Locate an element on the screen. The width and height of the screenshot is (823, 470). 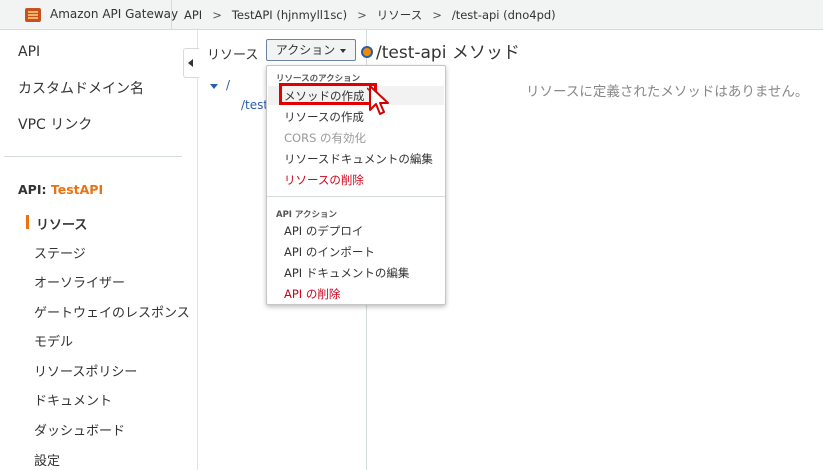
menu-item-edit-resource-docs: リソースドキュメントの編集 is located at coordinates (358, 159).